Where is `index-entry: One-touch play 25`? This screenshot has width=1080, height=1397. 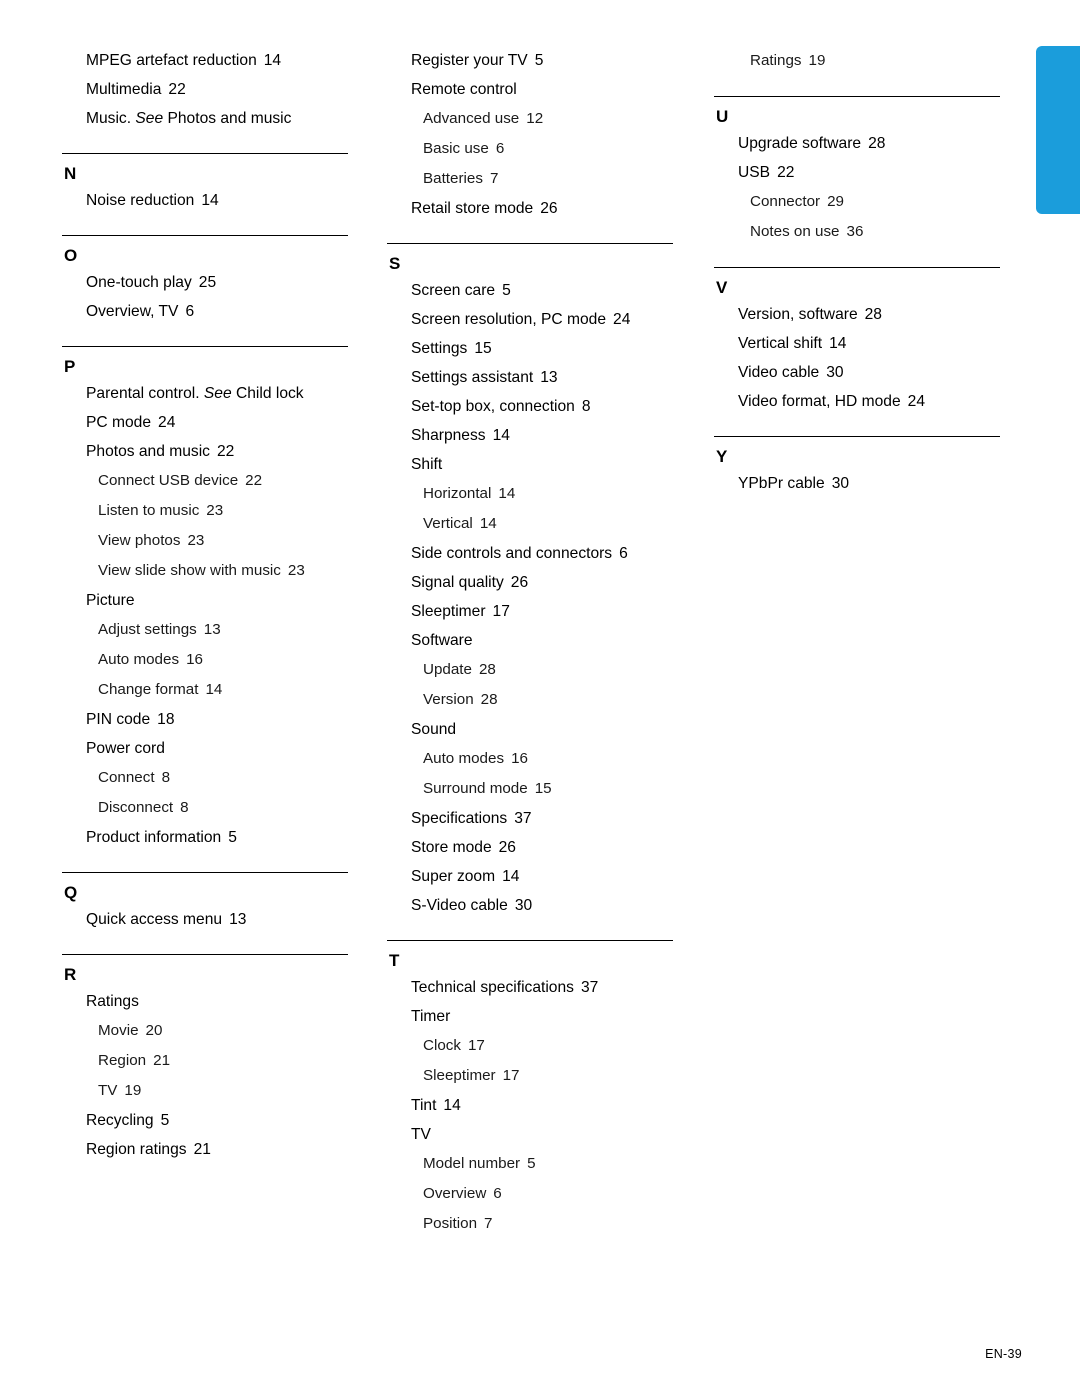
index-entry: One-touch play 25 is located at coordinates (205, 282).